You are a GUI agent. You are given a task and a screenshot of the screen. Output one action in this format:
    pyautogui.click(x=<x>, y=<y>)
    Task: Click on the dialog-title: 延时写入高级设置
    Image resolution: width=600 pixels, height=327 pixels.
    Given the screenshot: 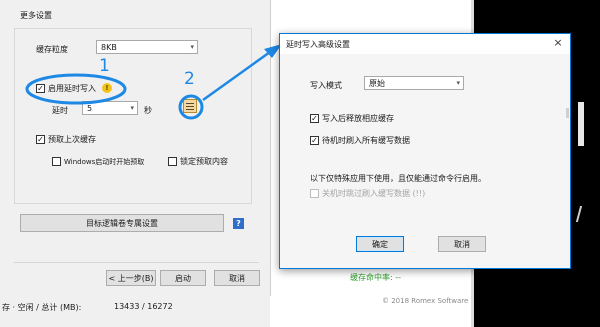 What is the action you would take?
    pyautogui.click(x=318, y=44)
    